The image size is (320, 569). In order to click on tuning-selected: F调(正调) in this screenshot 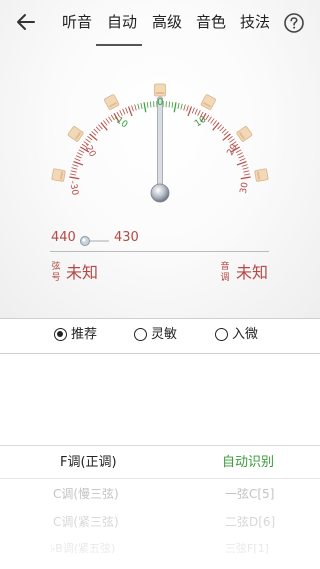, I will do `click(88, 463)`.